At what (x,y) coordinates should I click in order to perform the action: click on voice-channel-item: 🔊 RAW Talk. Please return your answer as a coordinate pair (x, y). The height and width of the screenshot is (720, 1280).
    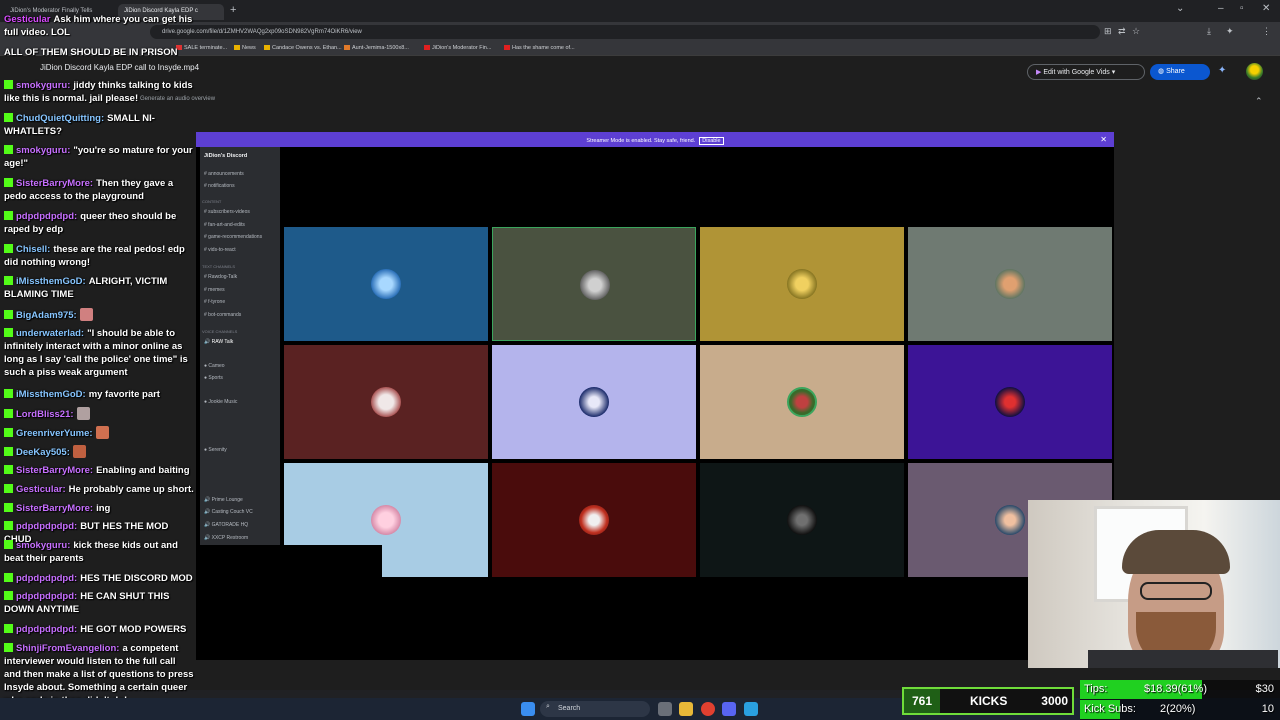
    Looking at the image, I should click on (218, 342).